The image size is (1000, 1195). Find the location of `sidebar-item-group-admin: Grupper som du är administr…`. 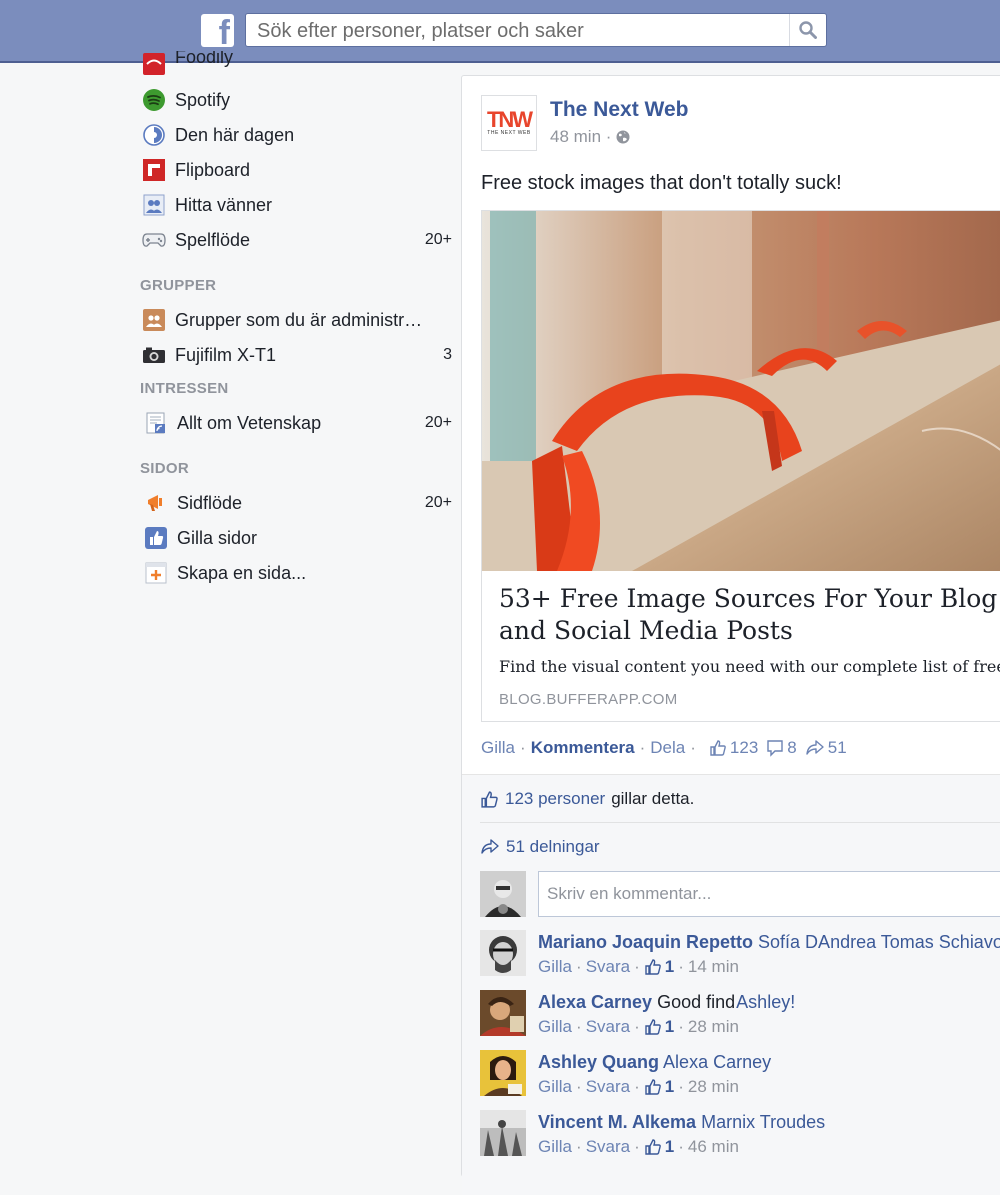

sidebar-item-group-admin: Grupper som du är administr… is located at coordinates (296, 320).